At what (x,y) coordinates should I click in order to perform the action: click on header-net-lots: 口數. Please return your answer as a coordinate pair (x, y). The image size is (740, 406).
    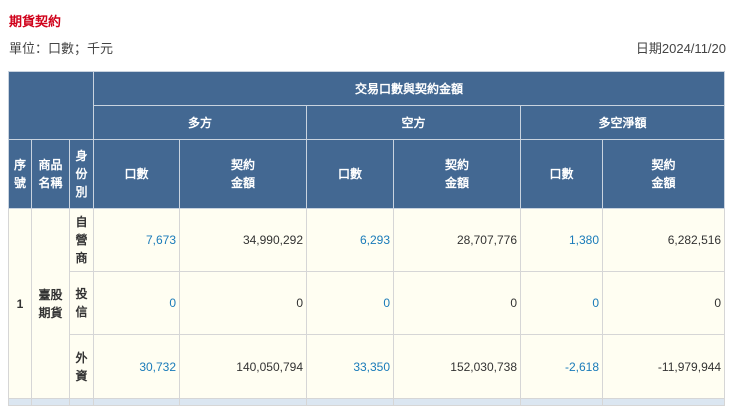
    Looking at the image, I should click on (562, 174).